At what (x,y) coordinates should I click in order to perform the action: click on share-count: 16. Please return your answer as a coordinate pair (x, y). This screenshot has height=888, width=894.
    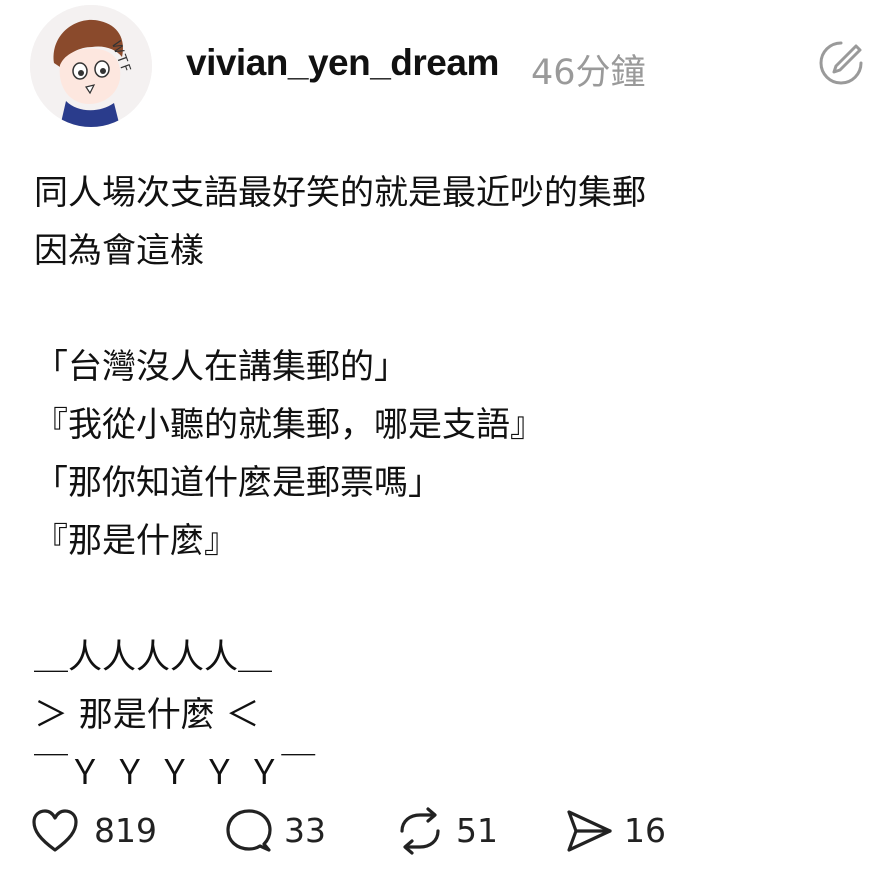
    Looking at the image, I should click on (645, 830).